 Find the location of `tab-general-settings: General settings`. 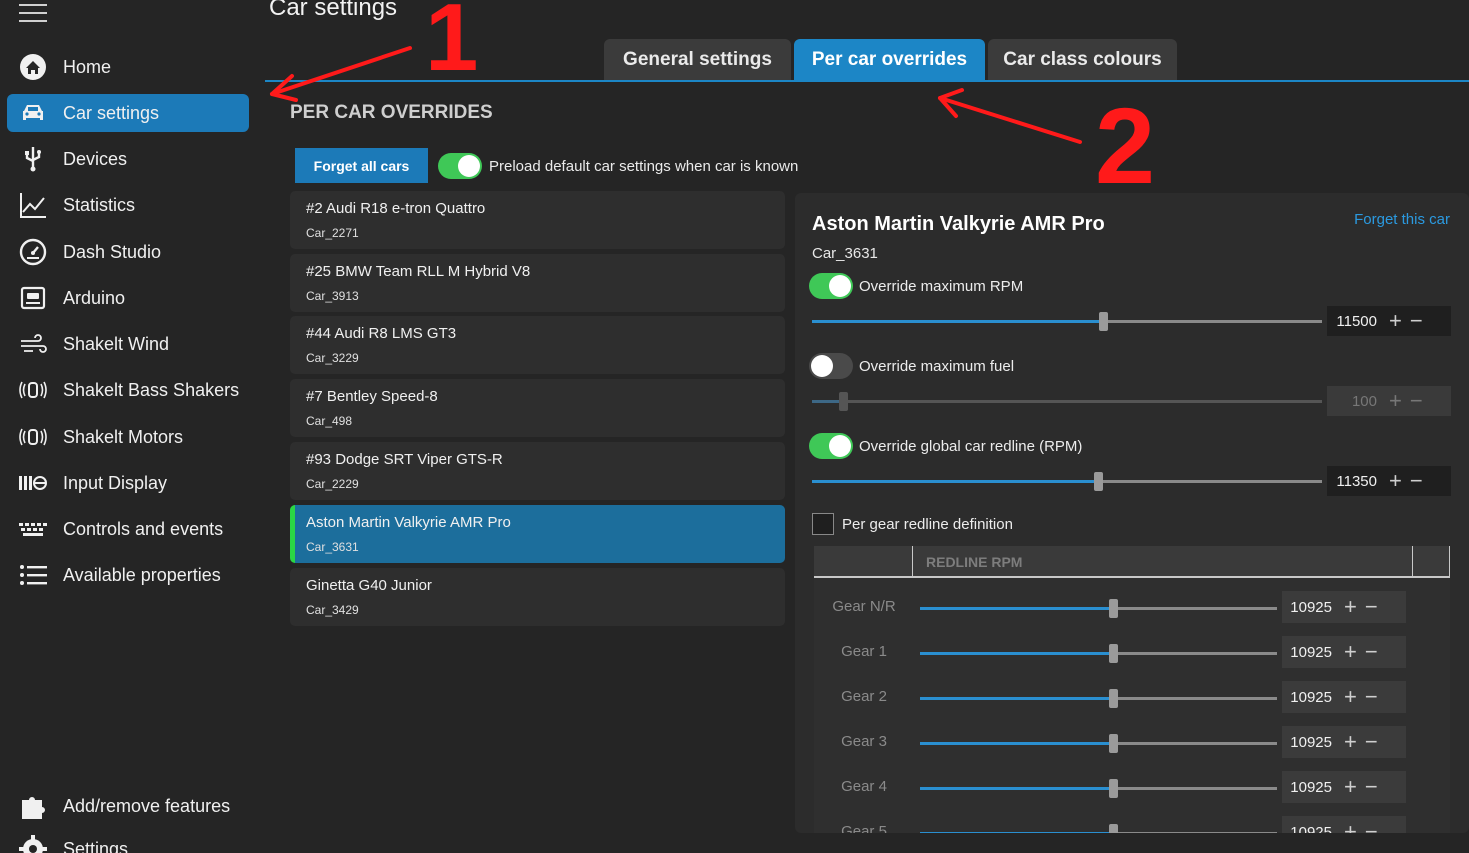

tab-general-settings: General settings is located at coordinates (697, 60).